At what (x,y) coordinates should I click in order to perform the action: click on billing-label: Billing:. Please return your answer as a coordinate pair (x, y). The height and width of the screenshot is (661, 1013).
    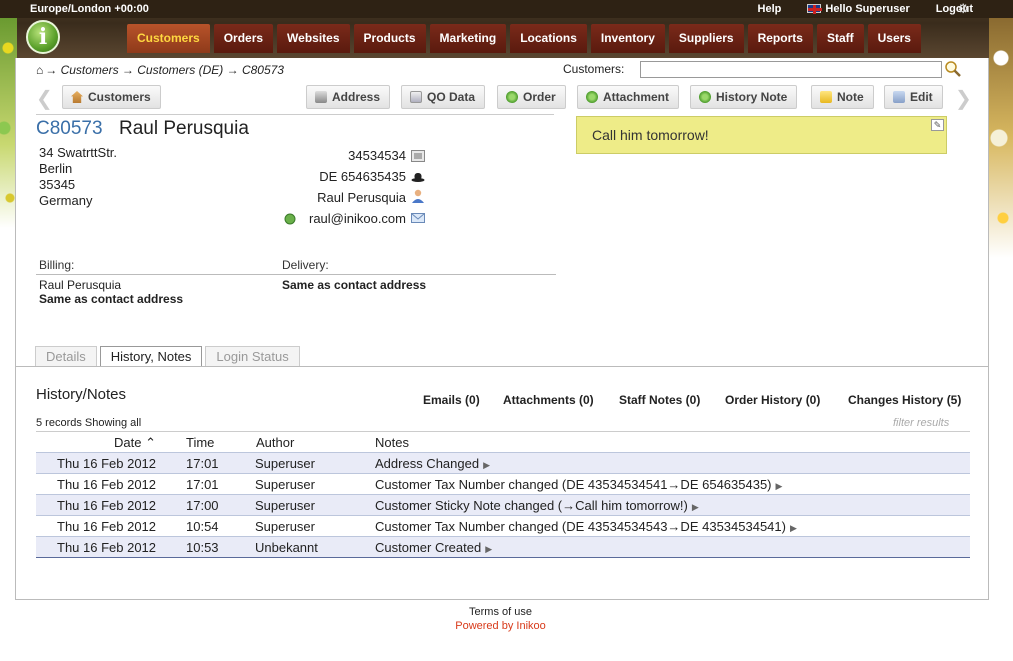
    Looking at the image, I should click on (57, 265).